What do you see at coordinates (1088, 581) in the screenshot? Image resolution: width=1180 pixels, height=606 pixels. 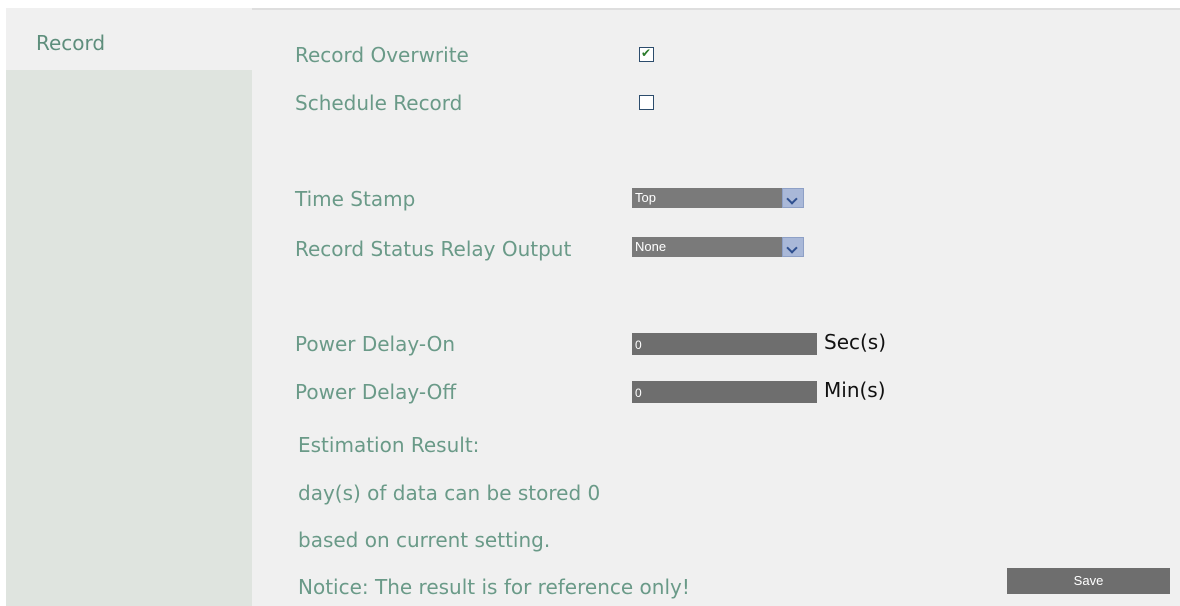 I see `save-button: Save` at bounding box center [1088, 581].